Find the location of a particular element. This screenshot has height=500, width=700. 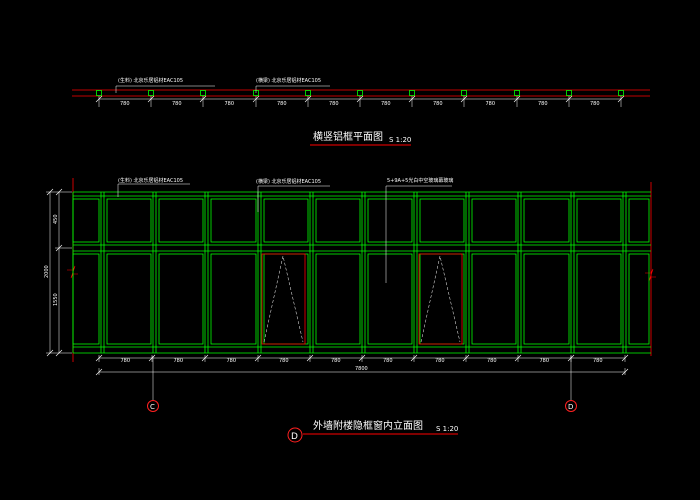

elev-label-left: (生料) 北京乐居铝材EAC105 is located at coordinates (150, 180).